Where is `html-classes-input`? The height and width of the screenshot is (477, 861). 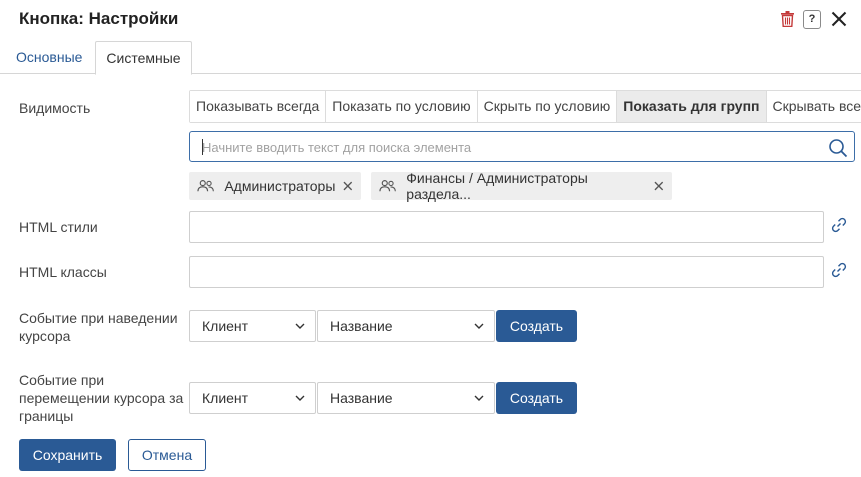
html-classes-input is located at coordinates (506, 272).